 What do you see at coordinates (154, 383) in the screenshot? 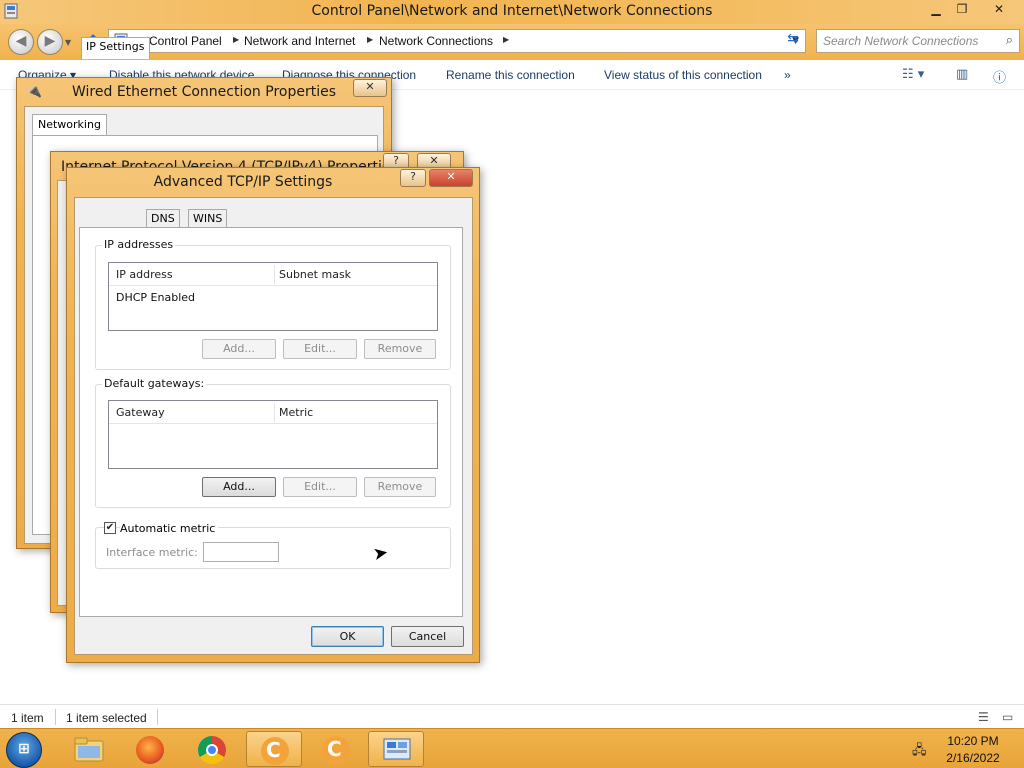
I see `default-gateways-legend: Default gateways:` at bounding box center [154, 383].